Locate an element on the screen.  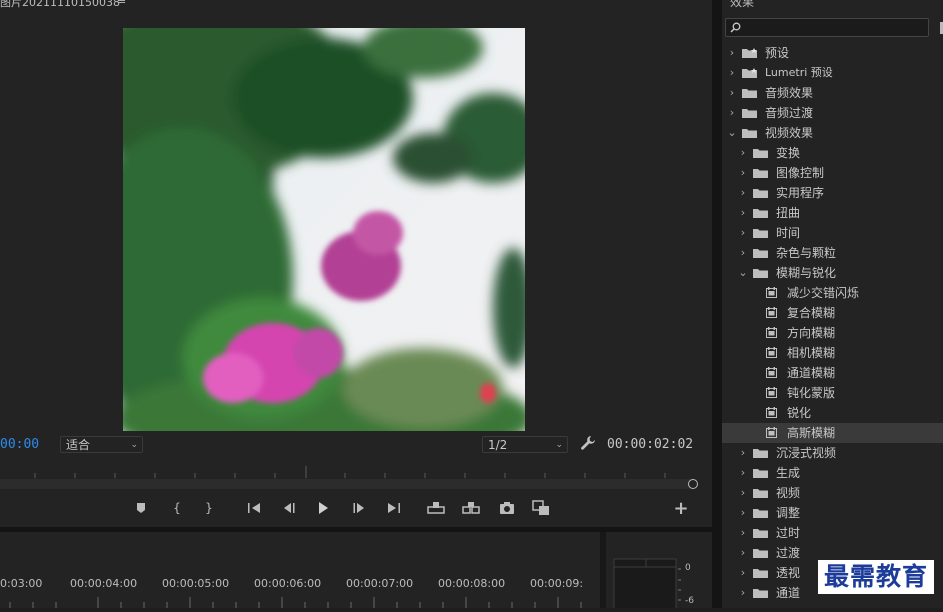
extract-button is located at coordinates (471, 508).